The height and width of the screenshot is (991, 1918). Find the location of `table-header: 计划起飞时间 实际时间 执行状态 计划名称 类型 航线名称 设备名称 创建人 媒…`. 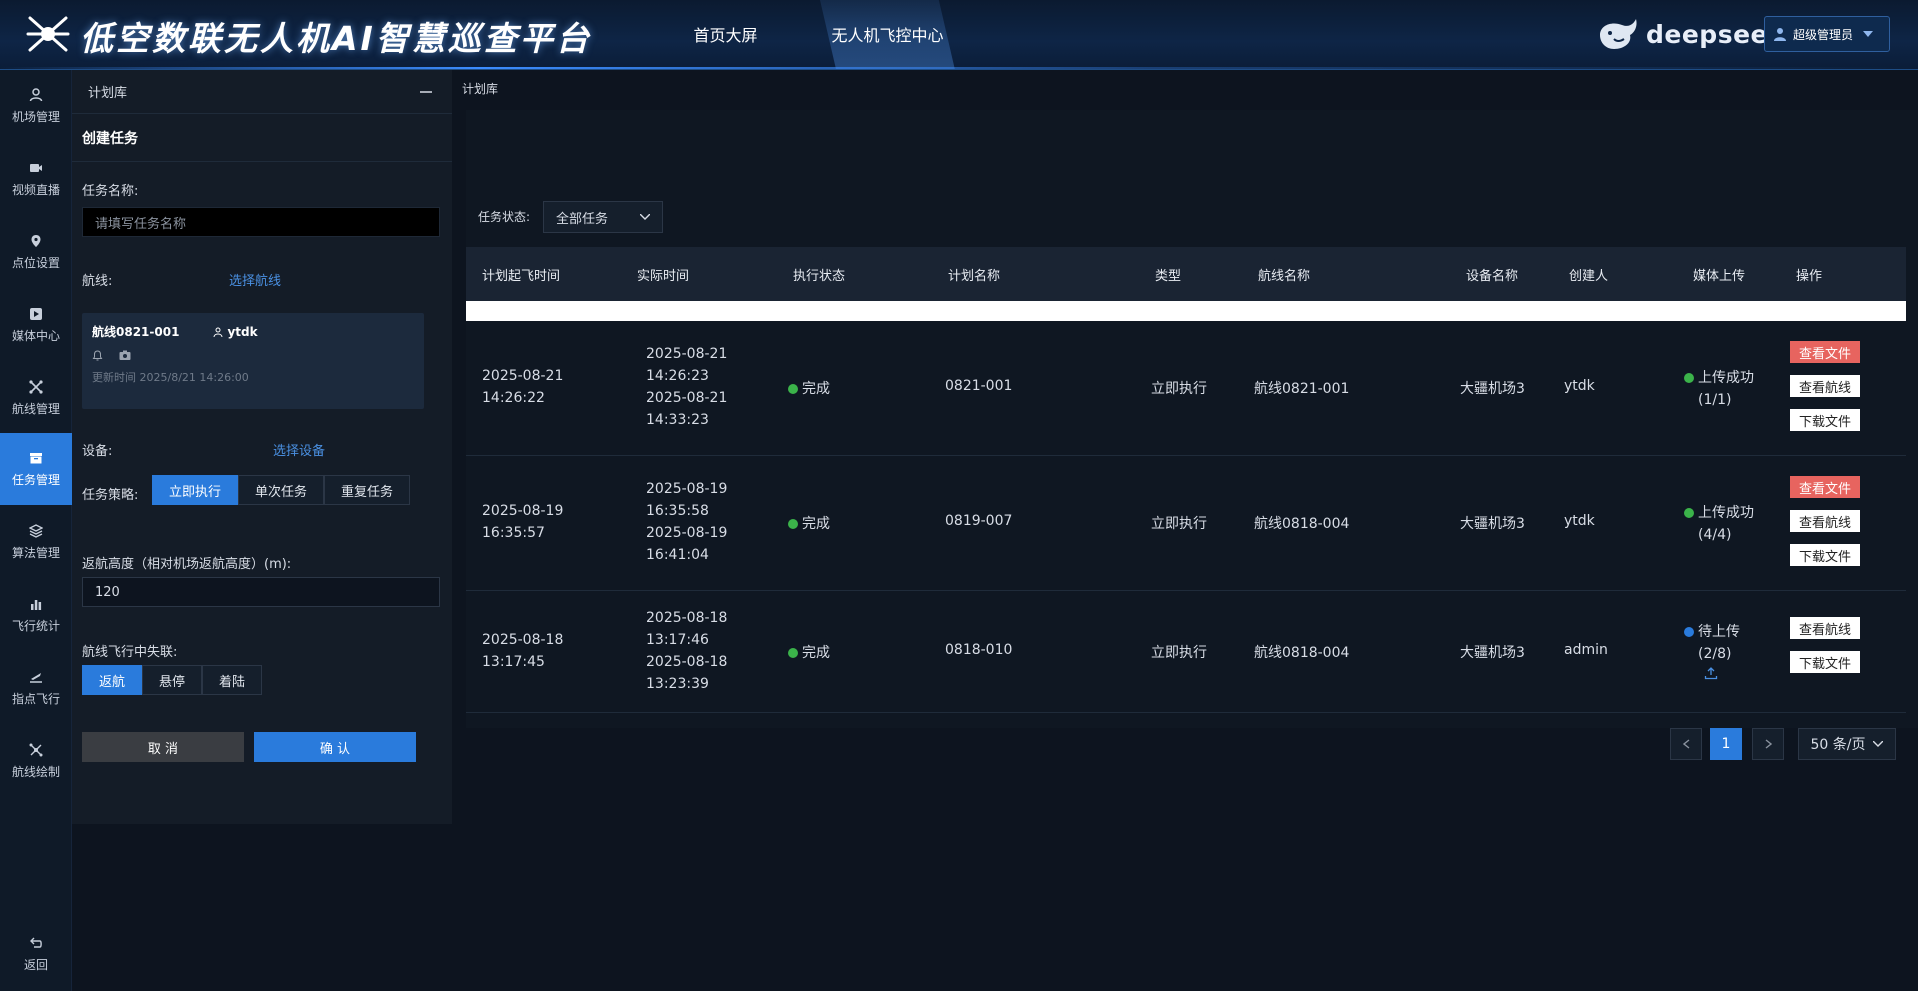

table-header: 计划起飞时间 实际时间 执行状态 计划名称 类型 航线名称 设备名称 创建人 媒… is located at coordinates (1186, 274).